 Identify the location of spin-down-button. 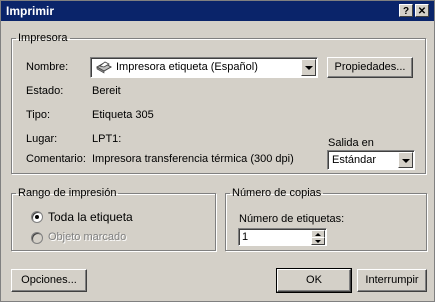
(318, 241).